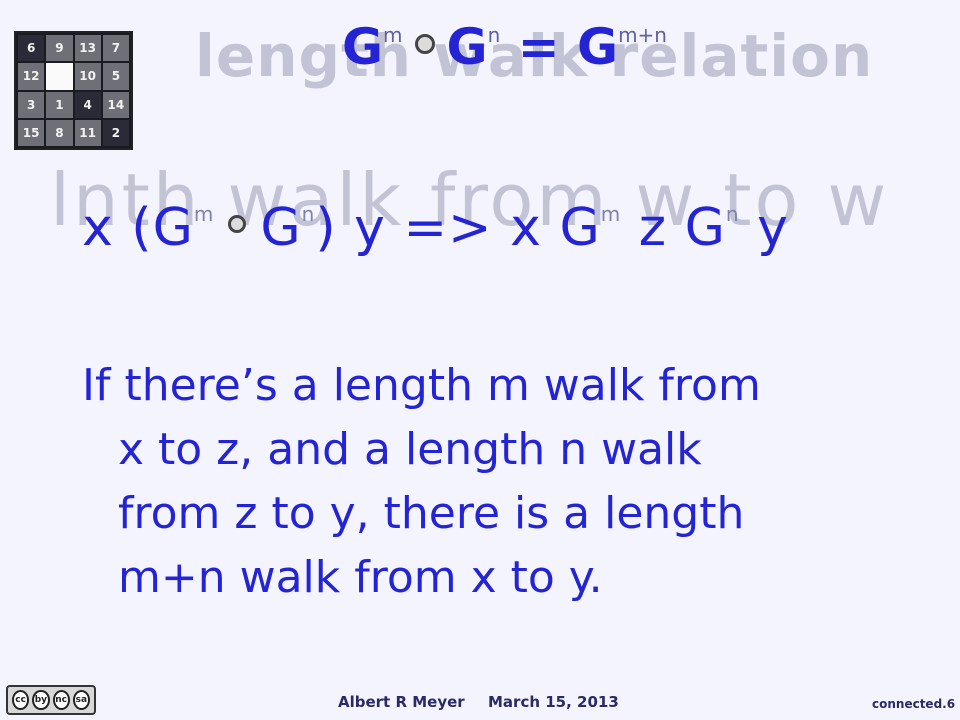 The height and width of the screenshot is (720, 960). I want to click on relation-lhs-exp-m: m, so click(204, 214).